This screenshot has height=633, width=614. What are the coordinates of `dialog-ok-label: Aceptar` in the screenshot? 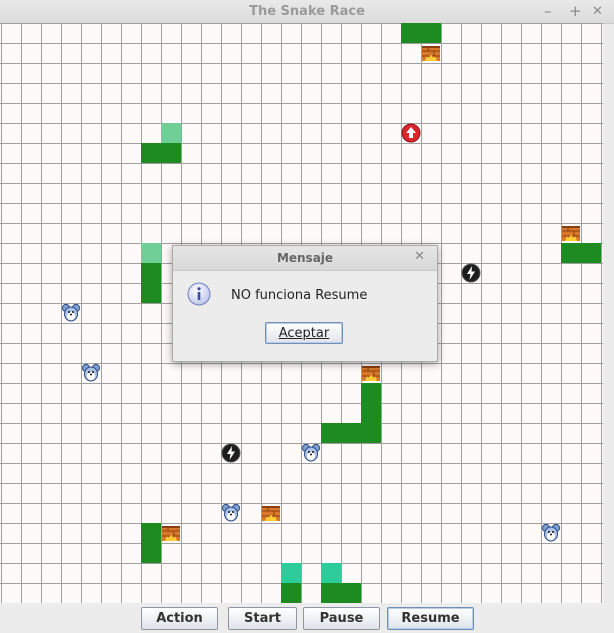 It's located at (304, 333).